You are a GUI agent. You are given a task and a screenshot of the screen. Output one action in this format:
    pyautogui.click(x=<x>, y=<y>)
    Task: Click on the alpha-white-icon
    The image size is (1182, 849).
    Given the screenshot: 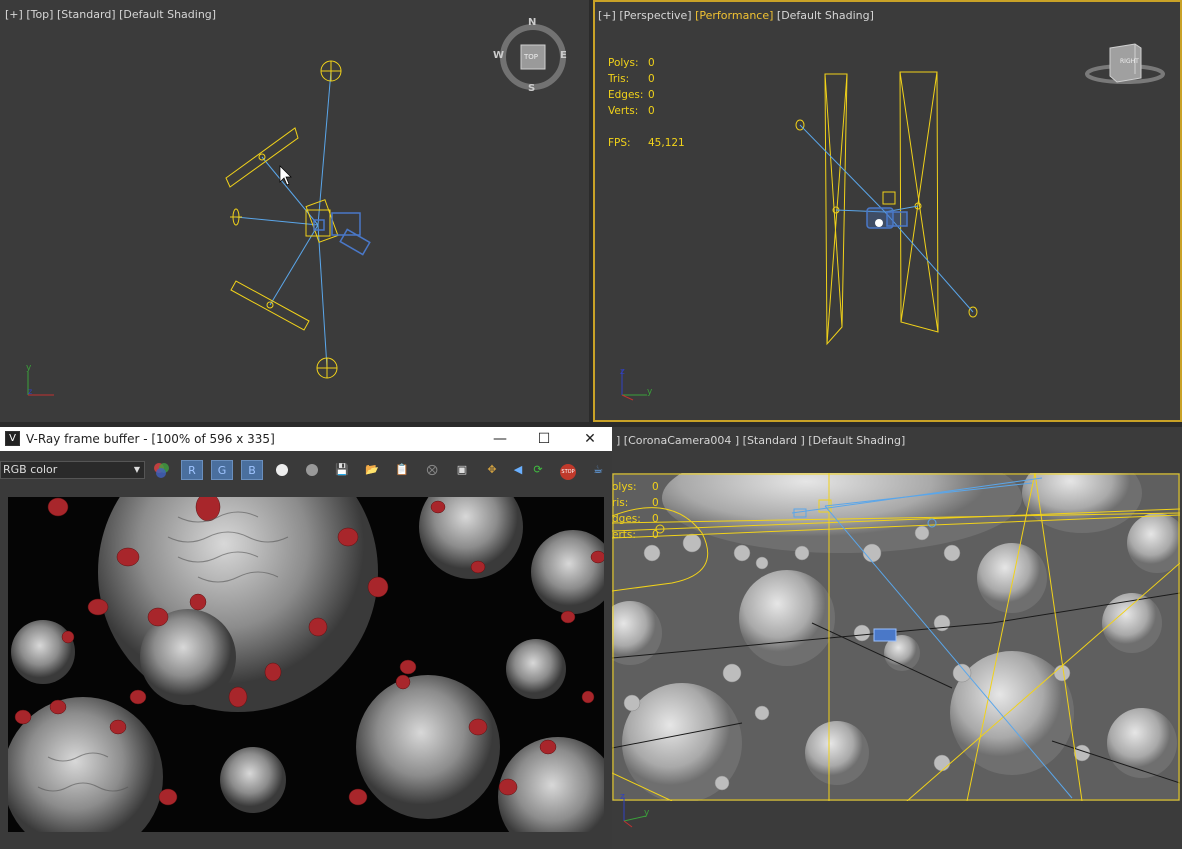 What is the action you would take?
    pyautogui.click(x=282, y=470)
    